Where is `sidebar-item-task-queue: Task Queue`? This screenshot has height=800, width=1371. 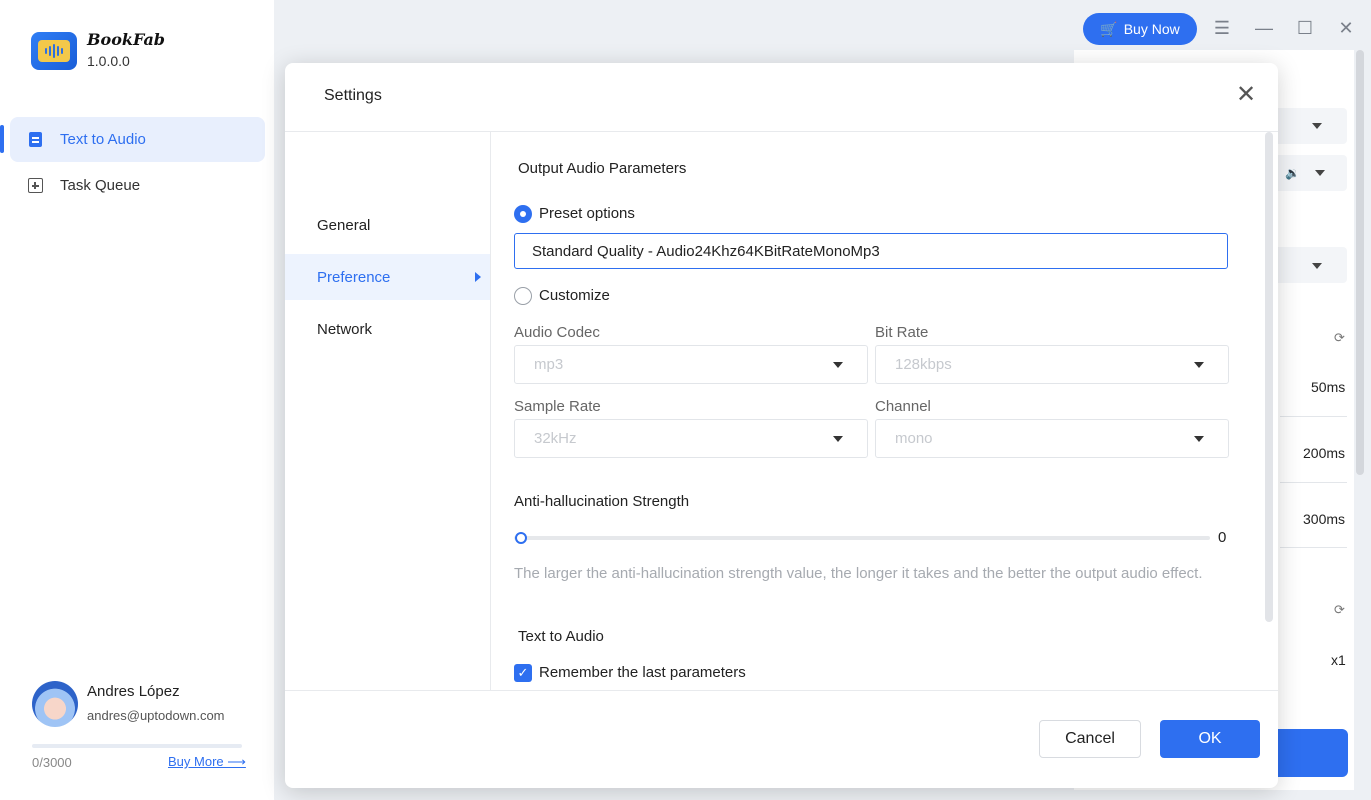 sidebar-item-task-queue: Task Queue is located at coordinates (137, 185).